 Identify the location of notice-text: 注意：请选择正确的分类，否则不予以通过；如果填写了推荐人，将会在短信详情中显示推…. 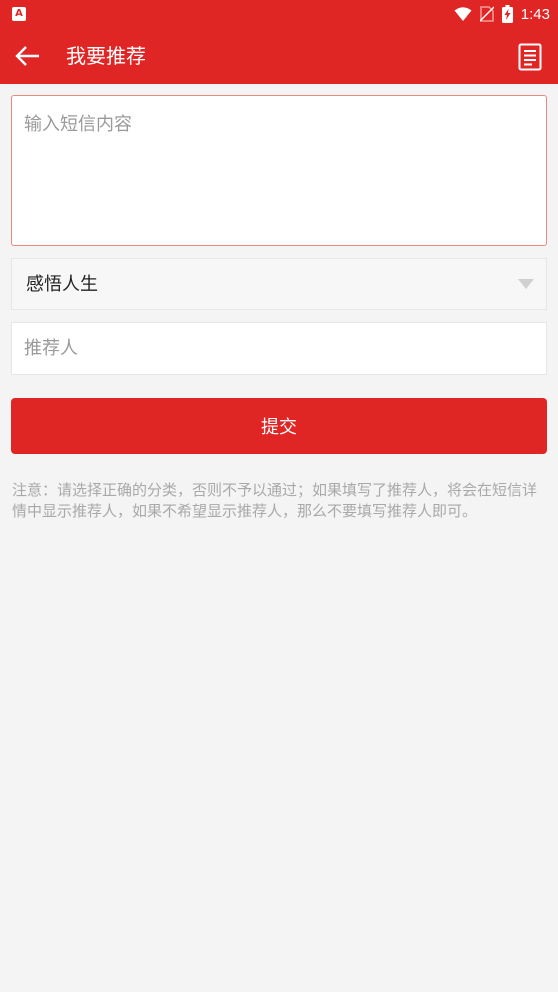
(275, 500).